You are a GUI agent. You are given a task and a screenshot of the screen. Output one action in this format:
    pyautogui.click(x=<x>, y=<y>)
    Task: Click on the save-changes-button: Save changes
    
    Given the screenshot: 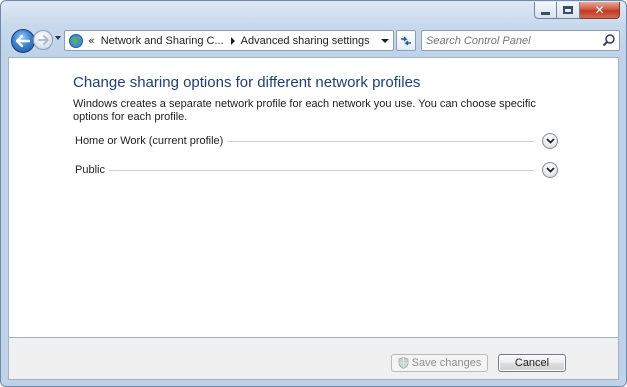 What is the action you would take?
    pyautogui.click(x=439, y=363)
    